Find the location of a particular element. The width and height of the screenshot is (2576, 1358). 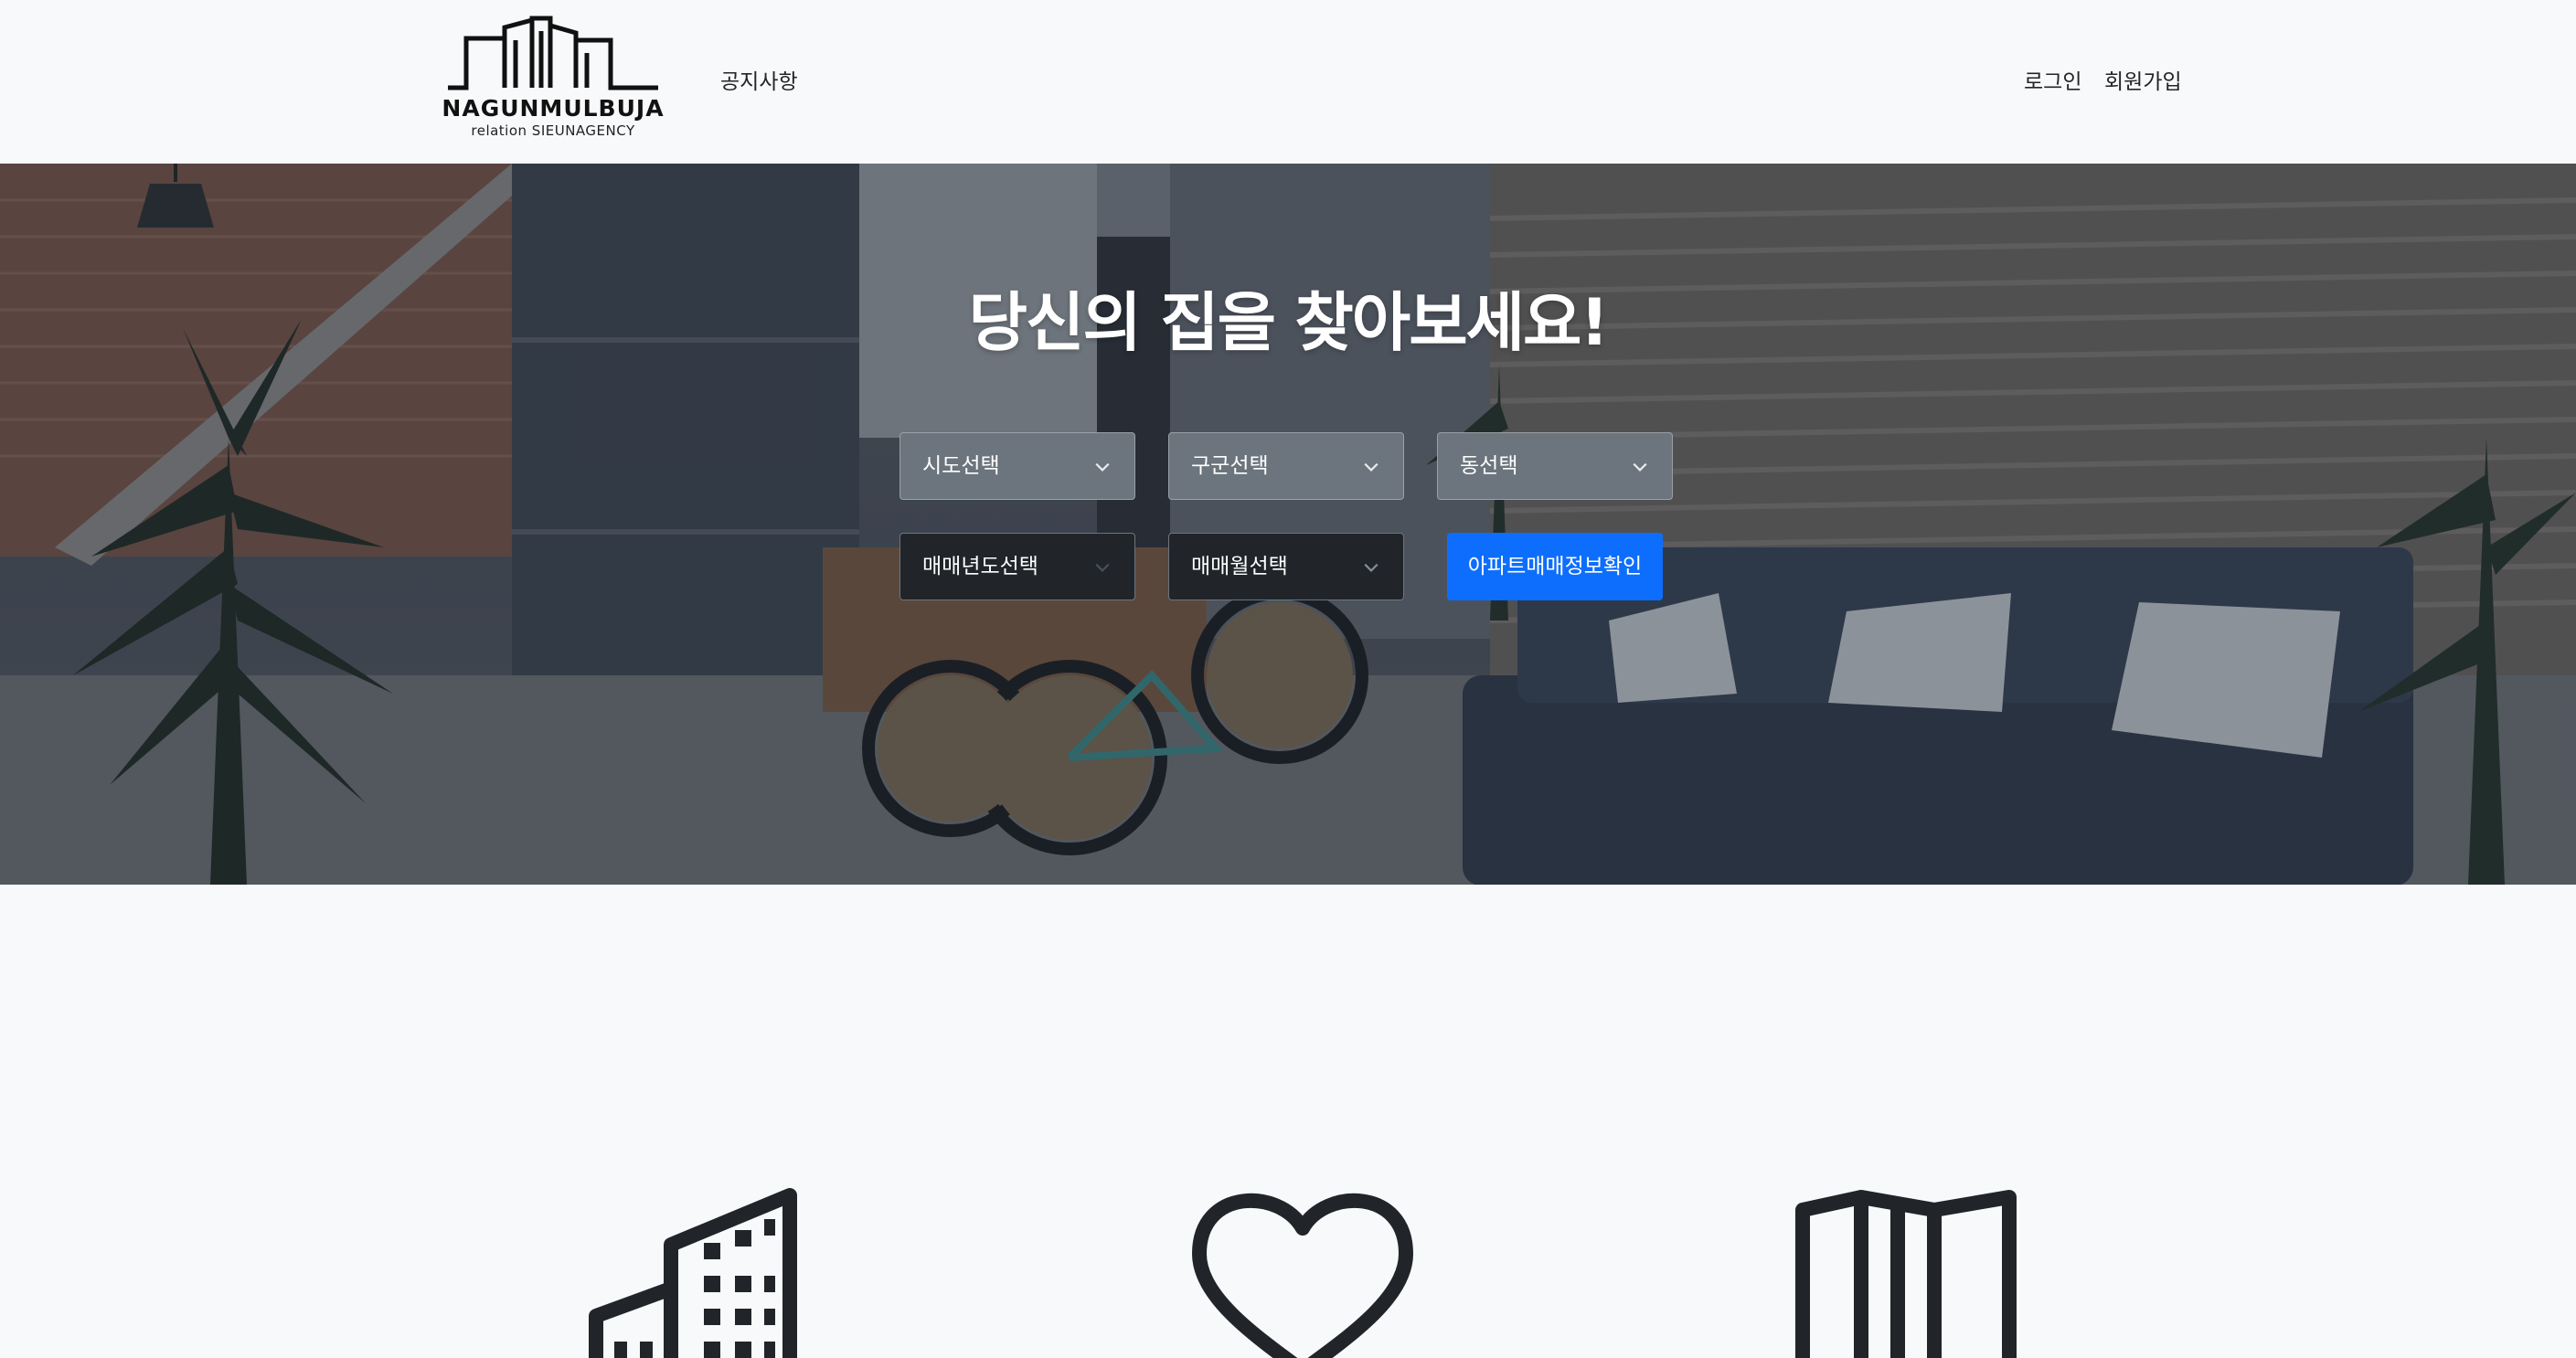

nav-signup-link: 회원가입 is located at coordinates (2143, 79).